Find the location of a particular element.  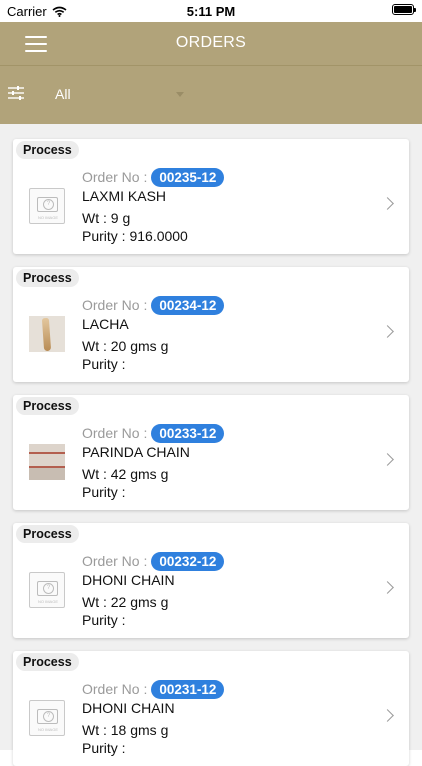

status-time: 5:11 PM is located at coordinates (211, 11).